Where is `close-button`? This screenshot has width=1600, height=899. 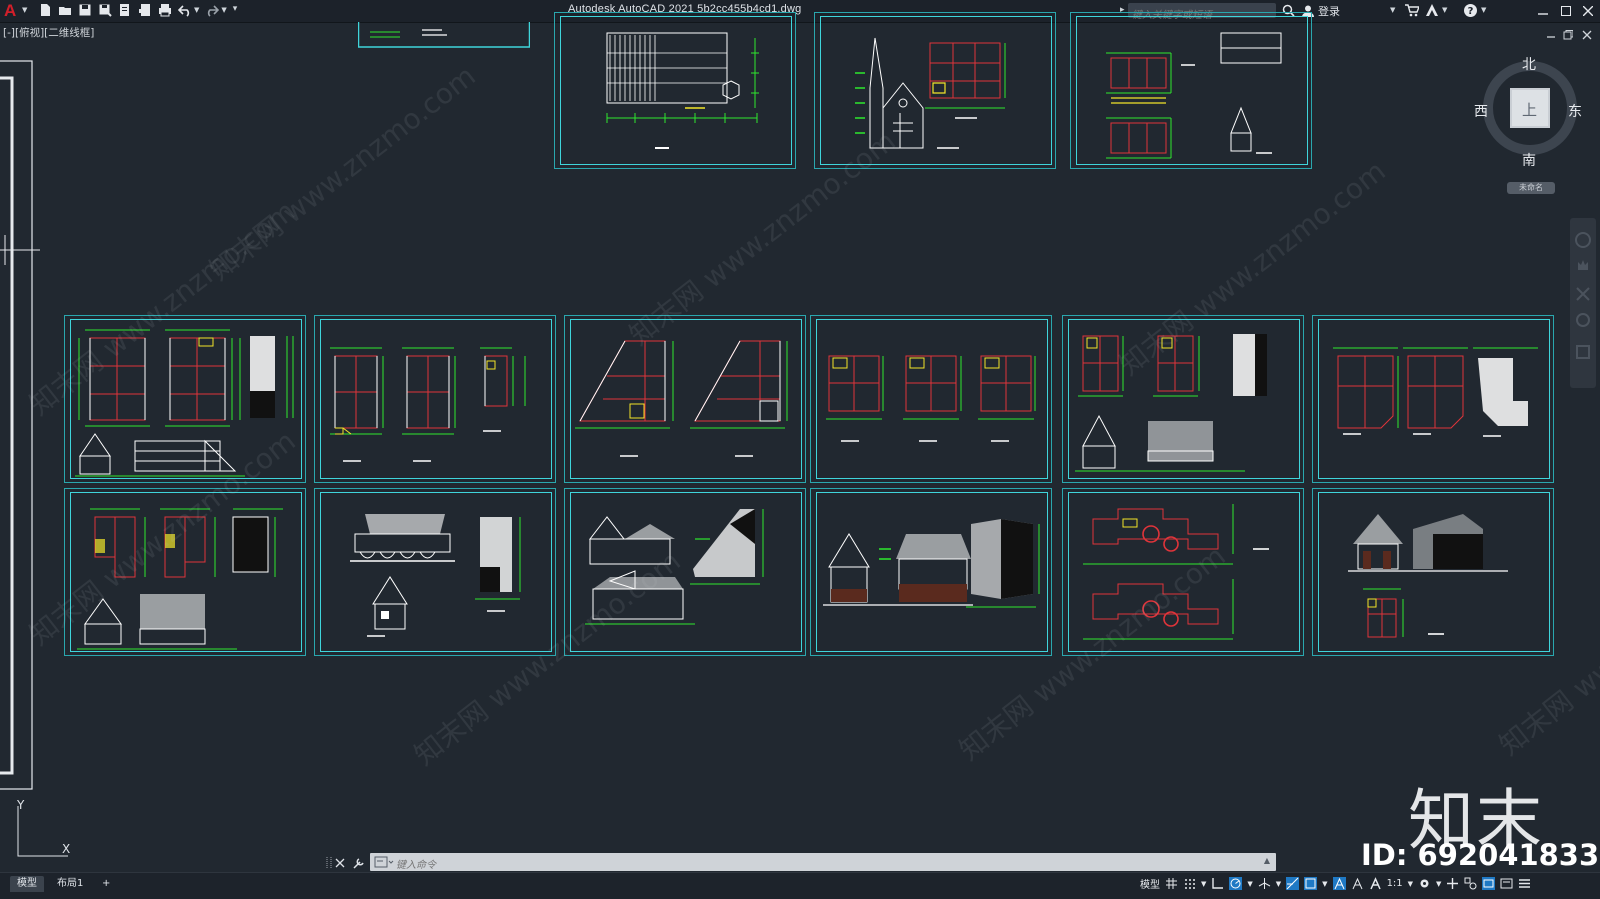 close-button is located at coordinates (1588, 11).